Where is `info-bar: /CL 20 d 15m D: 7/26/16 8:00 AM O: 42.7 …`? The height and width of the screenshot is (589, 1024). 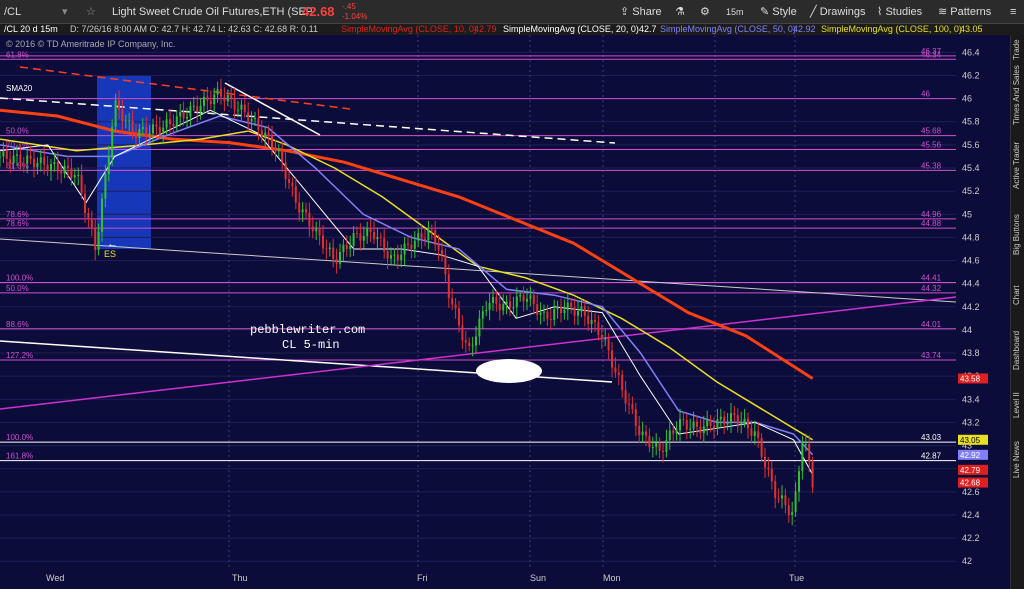 info-bar: /CL 20 d 15m D: 7/26/16 8:00 AM O: 42.7 … is located at coordinates (512, 29).